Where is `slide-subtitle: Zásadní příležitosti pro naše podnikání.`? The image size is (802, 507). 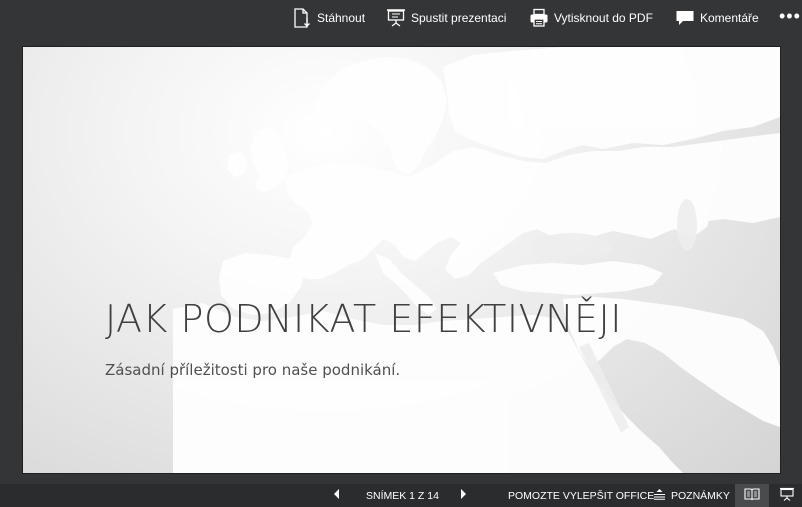 slide-subtitle: Zásadní příležitosti pro naše podnikání. is located at coordinates (253, 370).